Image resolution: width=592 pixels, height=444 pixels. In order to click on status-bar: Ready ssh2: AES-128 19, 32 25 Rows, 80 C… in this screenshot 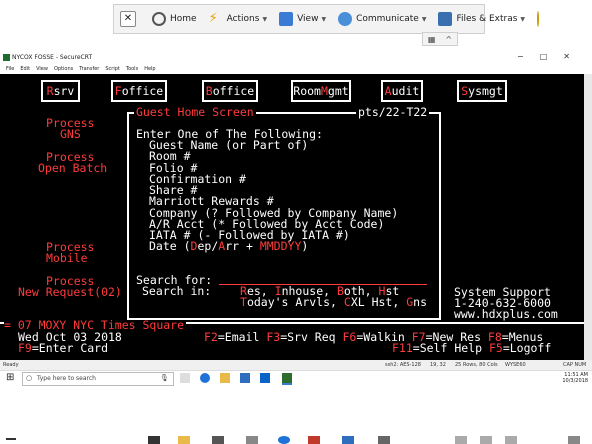, I will do `click(296, 365)`.